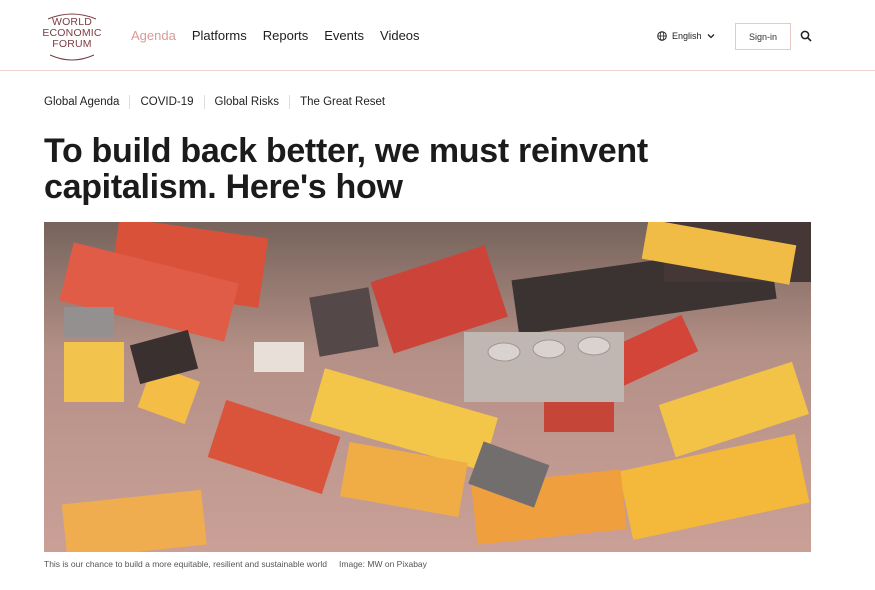 This screenshot has width=875, height=590. I want to click on sign-in-button: Sign-in, so click(763, 36).